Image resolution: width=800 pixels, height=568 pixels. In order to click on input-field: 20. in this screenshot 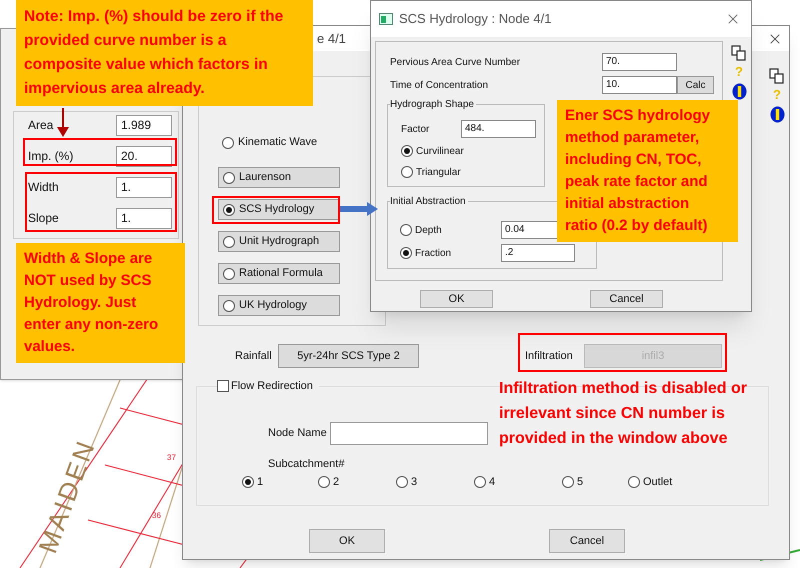, I will do `click(144, 156)`.